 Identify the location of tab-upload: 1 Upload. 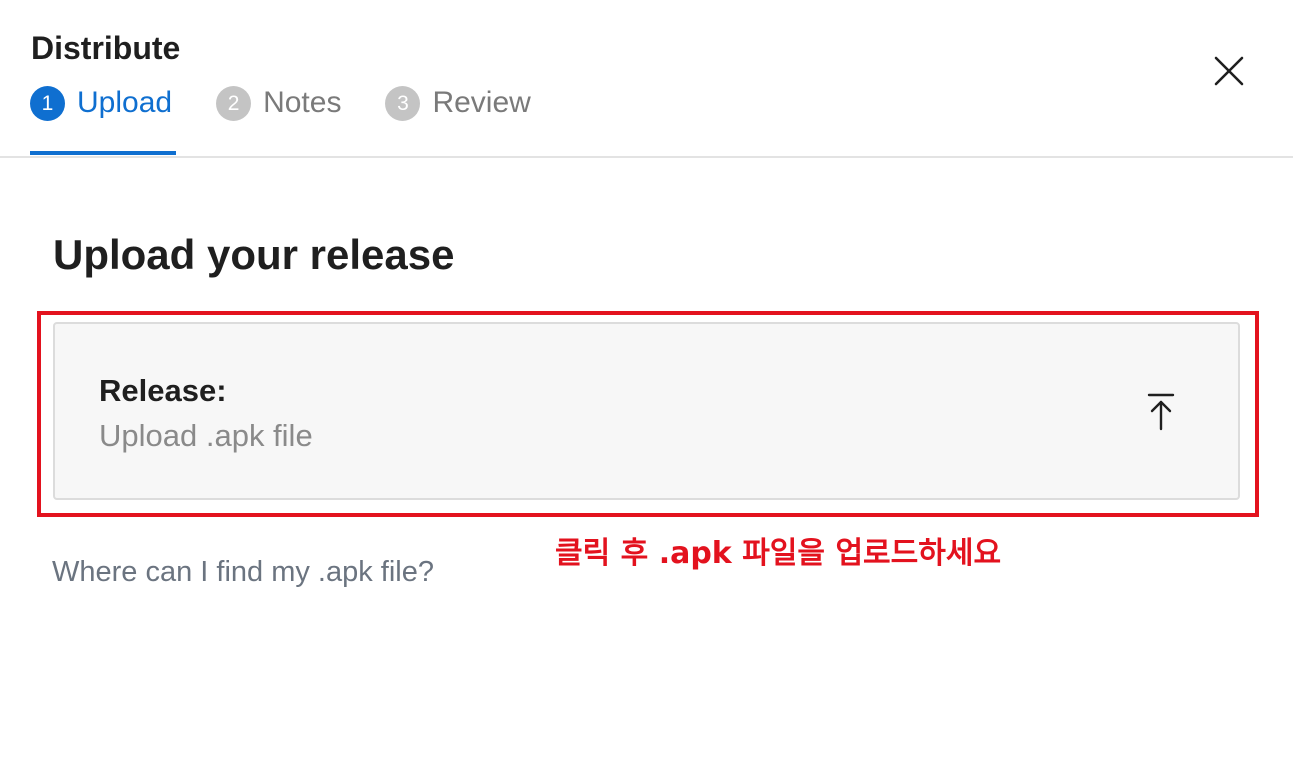
(103, 119).